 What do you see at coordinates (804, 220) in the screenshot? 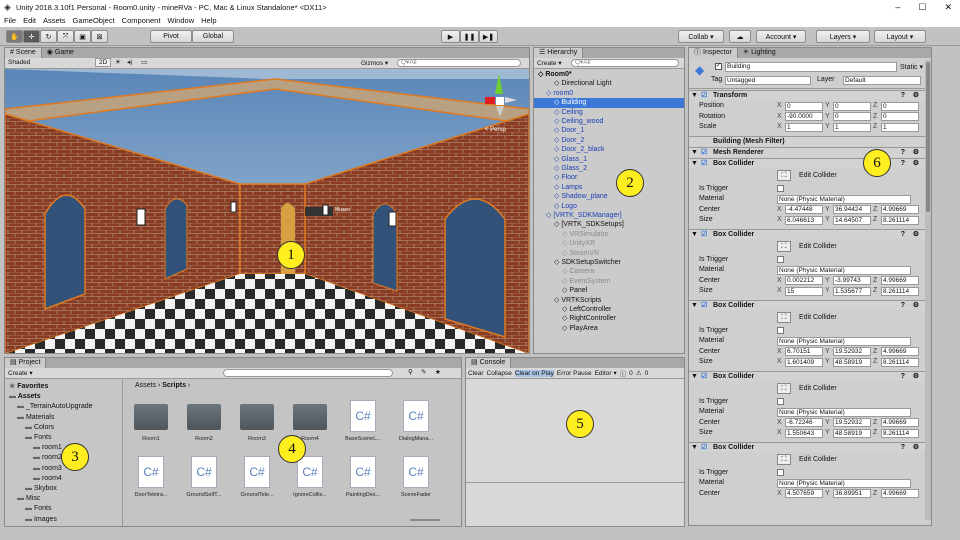
I see `vector-field-x: 6.046613` at bounding box center [804, 220].